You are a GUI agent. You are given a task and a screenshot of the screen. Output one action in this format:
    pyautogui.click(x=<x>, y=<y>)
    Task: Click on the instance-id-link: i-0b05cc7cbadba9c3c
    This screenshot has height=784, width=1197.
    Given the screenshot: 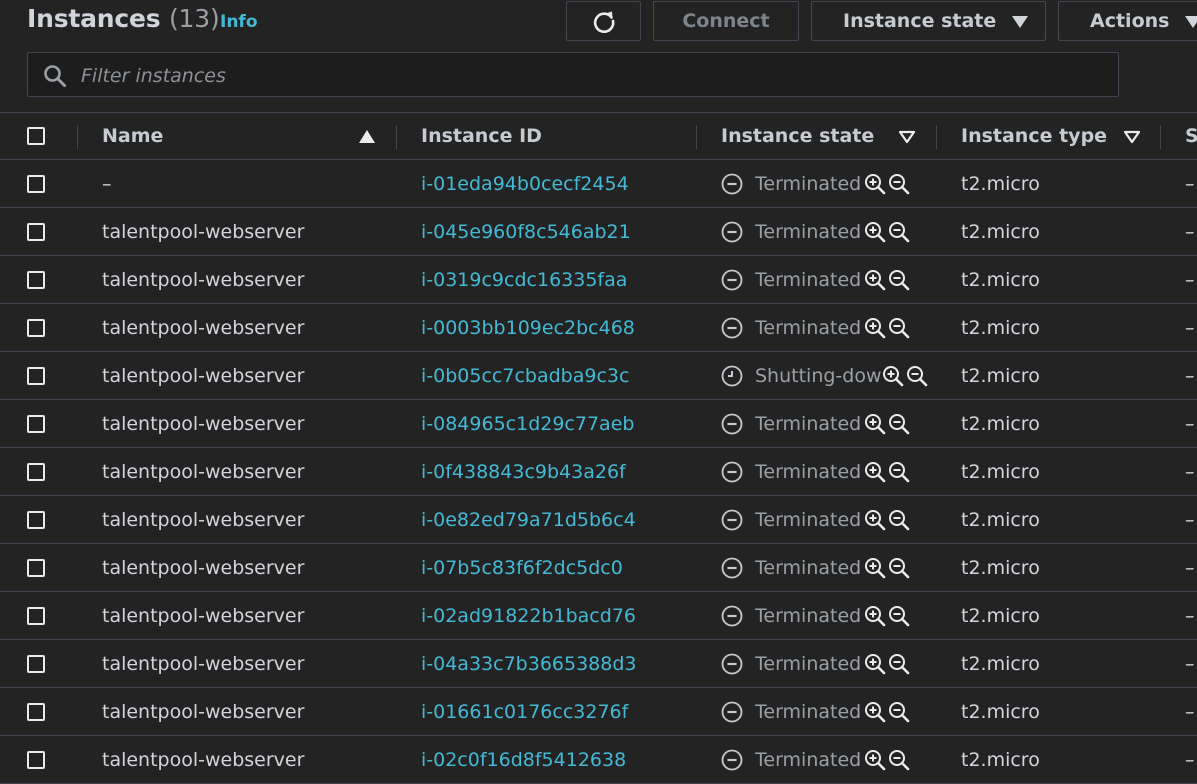 What is the action you would take?
    pyautogui.click(x=556, y=375)
    